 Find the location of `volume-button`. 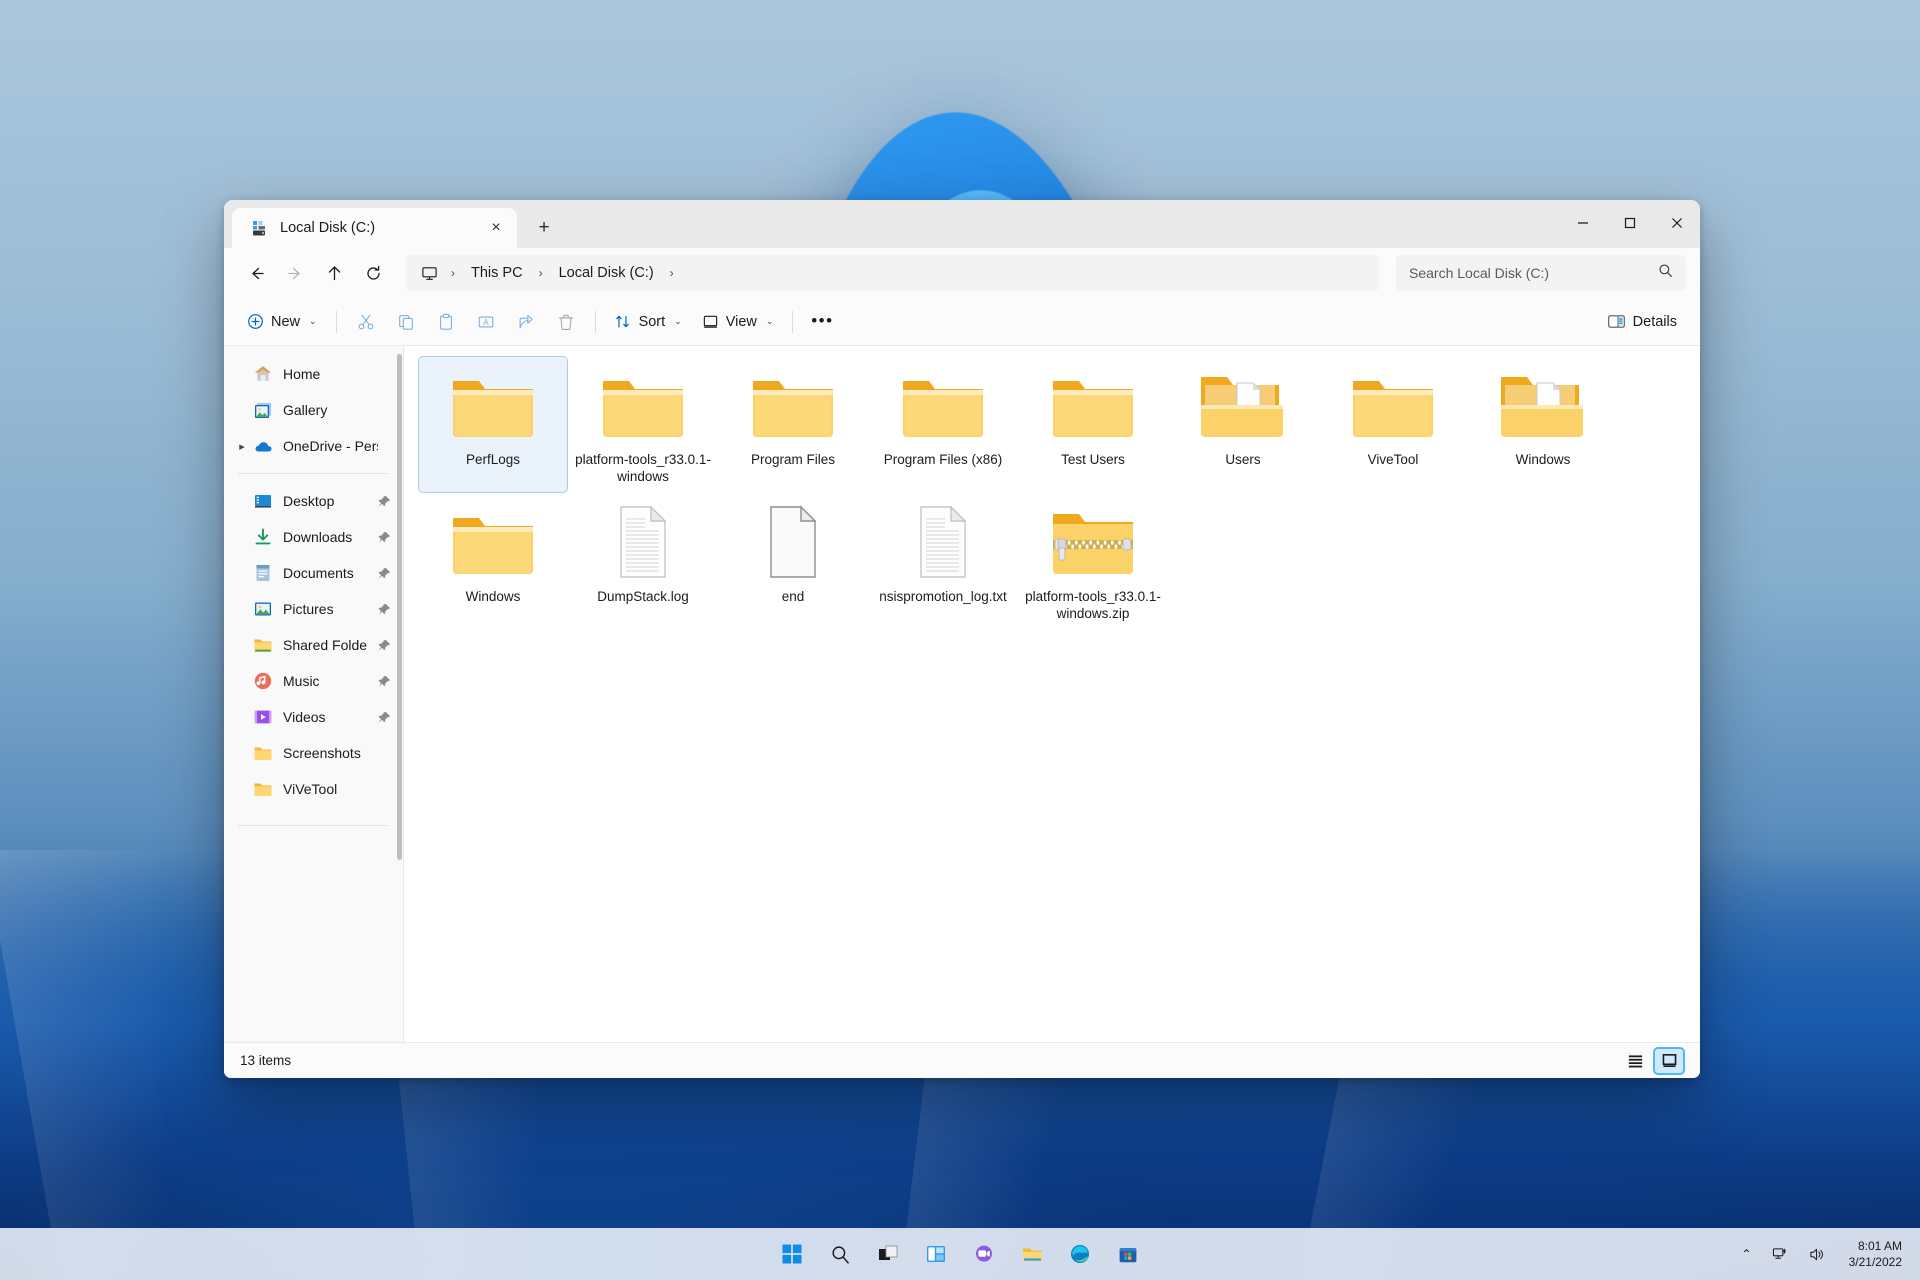

volume-button is located at coordinates (1817, 1254).